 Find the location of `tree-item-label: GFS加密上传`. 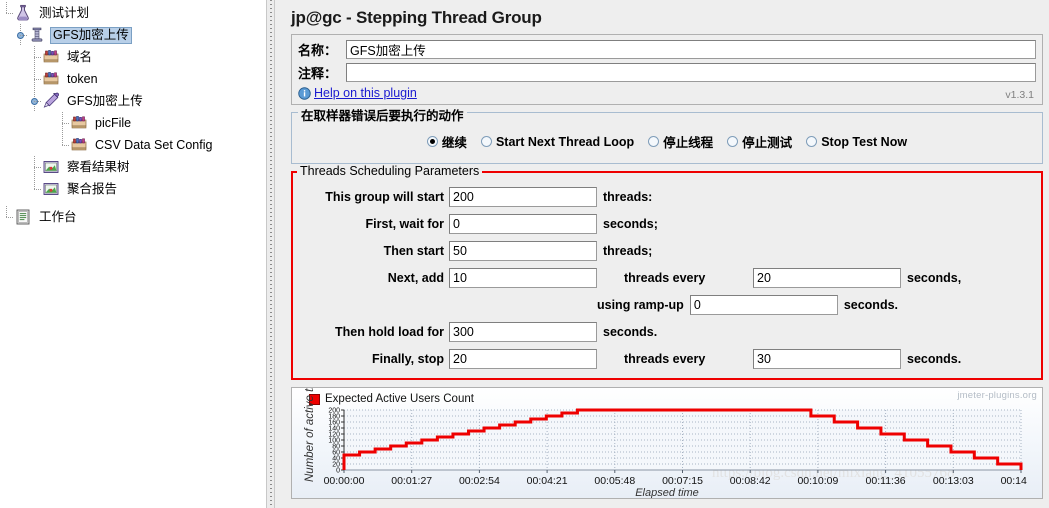

tree-item-label: GFS加密上传 is located at coordinates (105, 100).